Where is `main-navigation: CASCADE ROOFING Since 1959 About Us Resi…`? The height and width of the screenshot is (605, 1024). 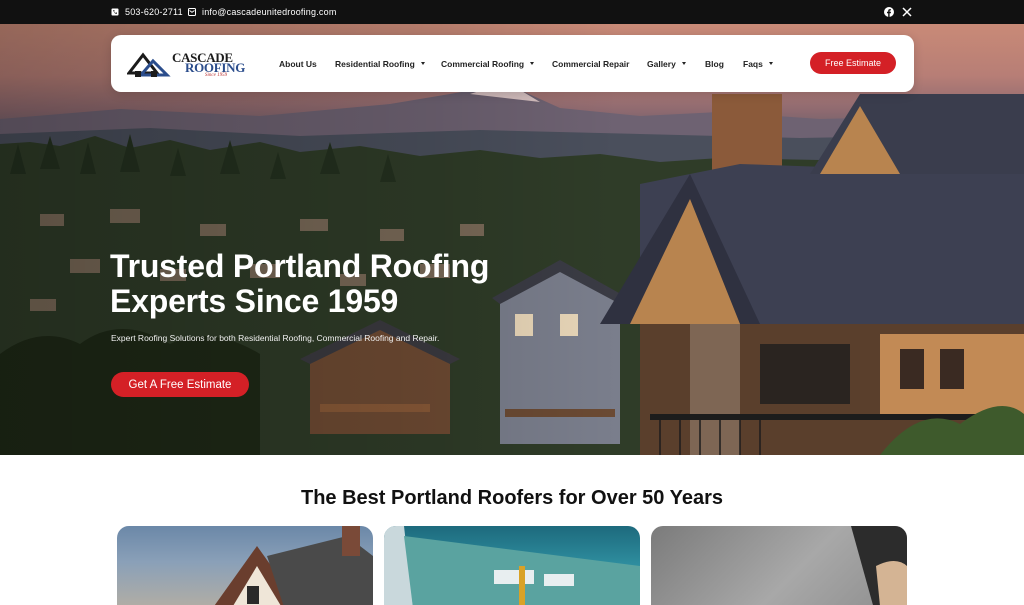 main-navigation: CASCADE ROOFING Since 1959 About Us Resi… is located at coordinates (512, 63).